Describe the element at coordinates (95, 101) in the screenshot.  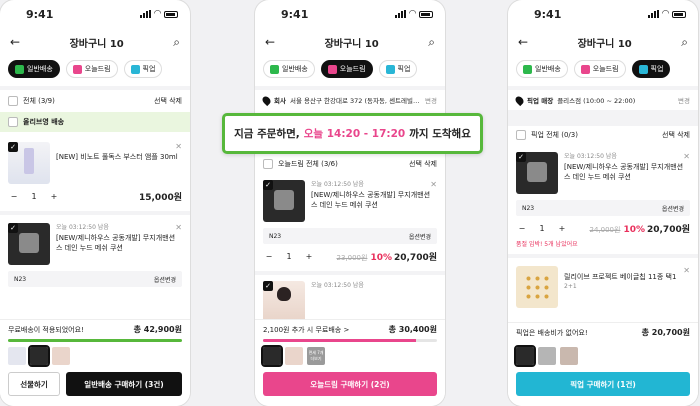
I see `select-all-row: 전체 (3/9) 선택 삭제` at that location.